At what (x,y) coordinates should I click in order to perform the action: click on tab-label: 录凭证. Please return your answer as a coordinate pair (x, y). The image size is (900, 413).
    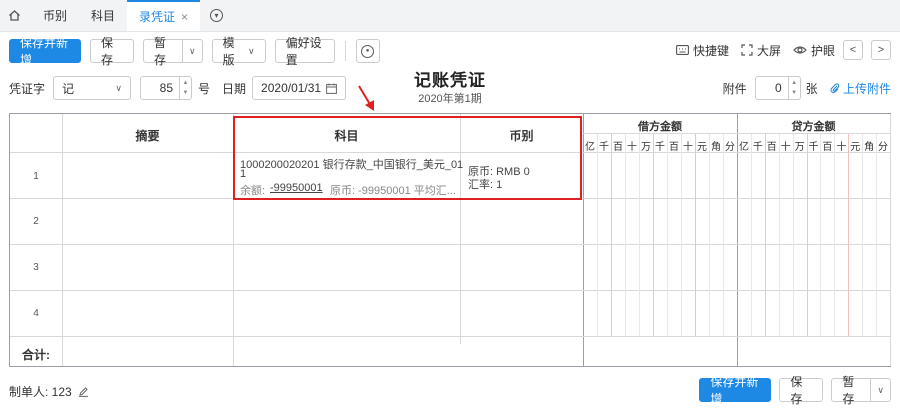
    Looking at the image, I should click on (157, 17).